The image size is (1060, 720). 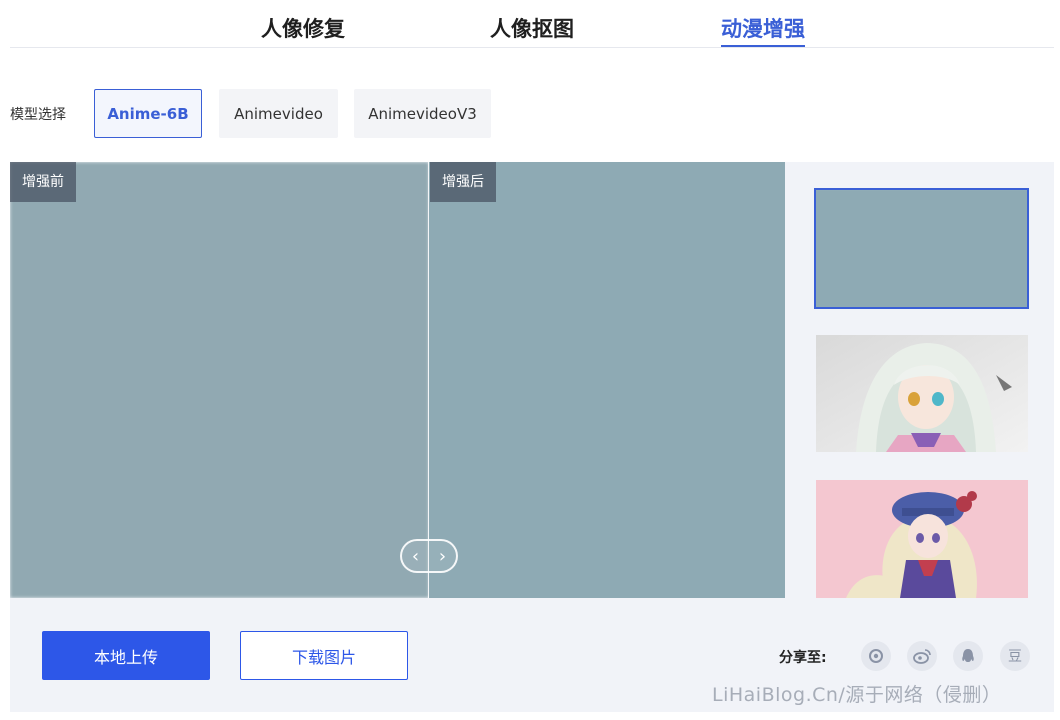 I want to click on weibo-icon, so click(x=922, y=656).